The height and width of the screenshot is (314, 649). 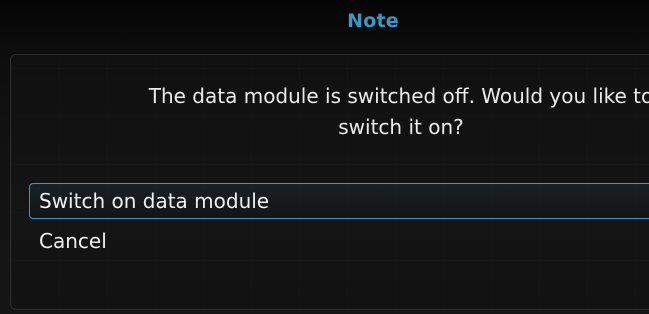 I want to click on cancel-option: Cancel, so click(x=339, y=241).